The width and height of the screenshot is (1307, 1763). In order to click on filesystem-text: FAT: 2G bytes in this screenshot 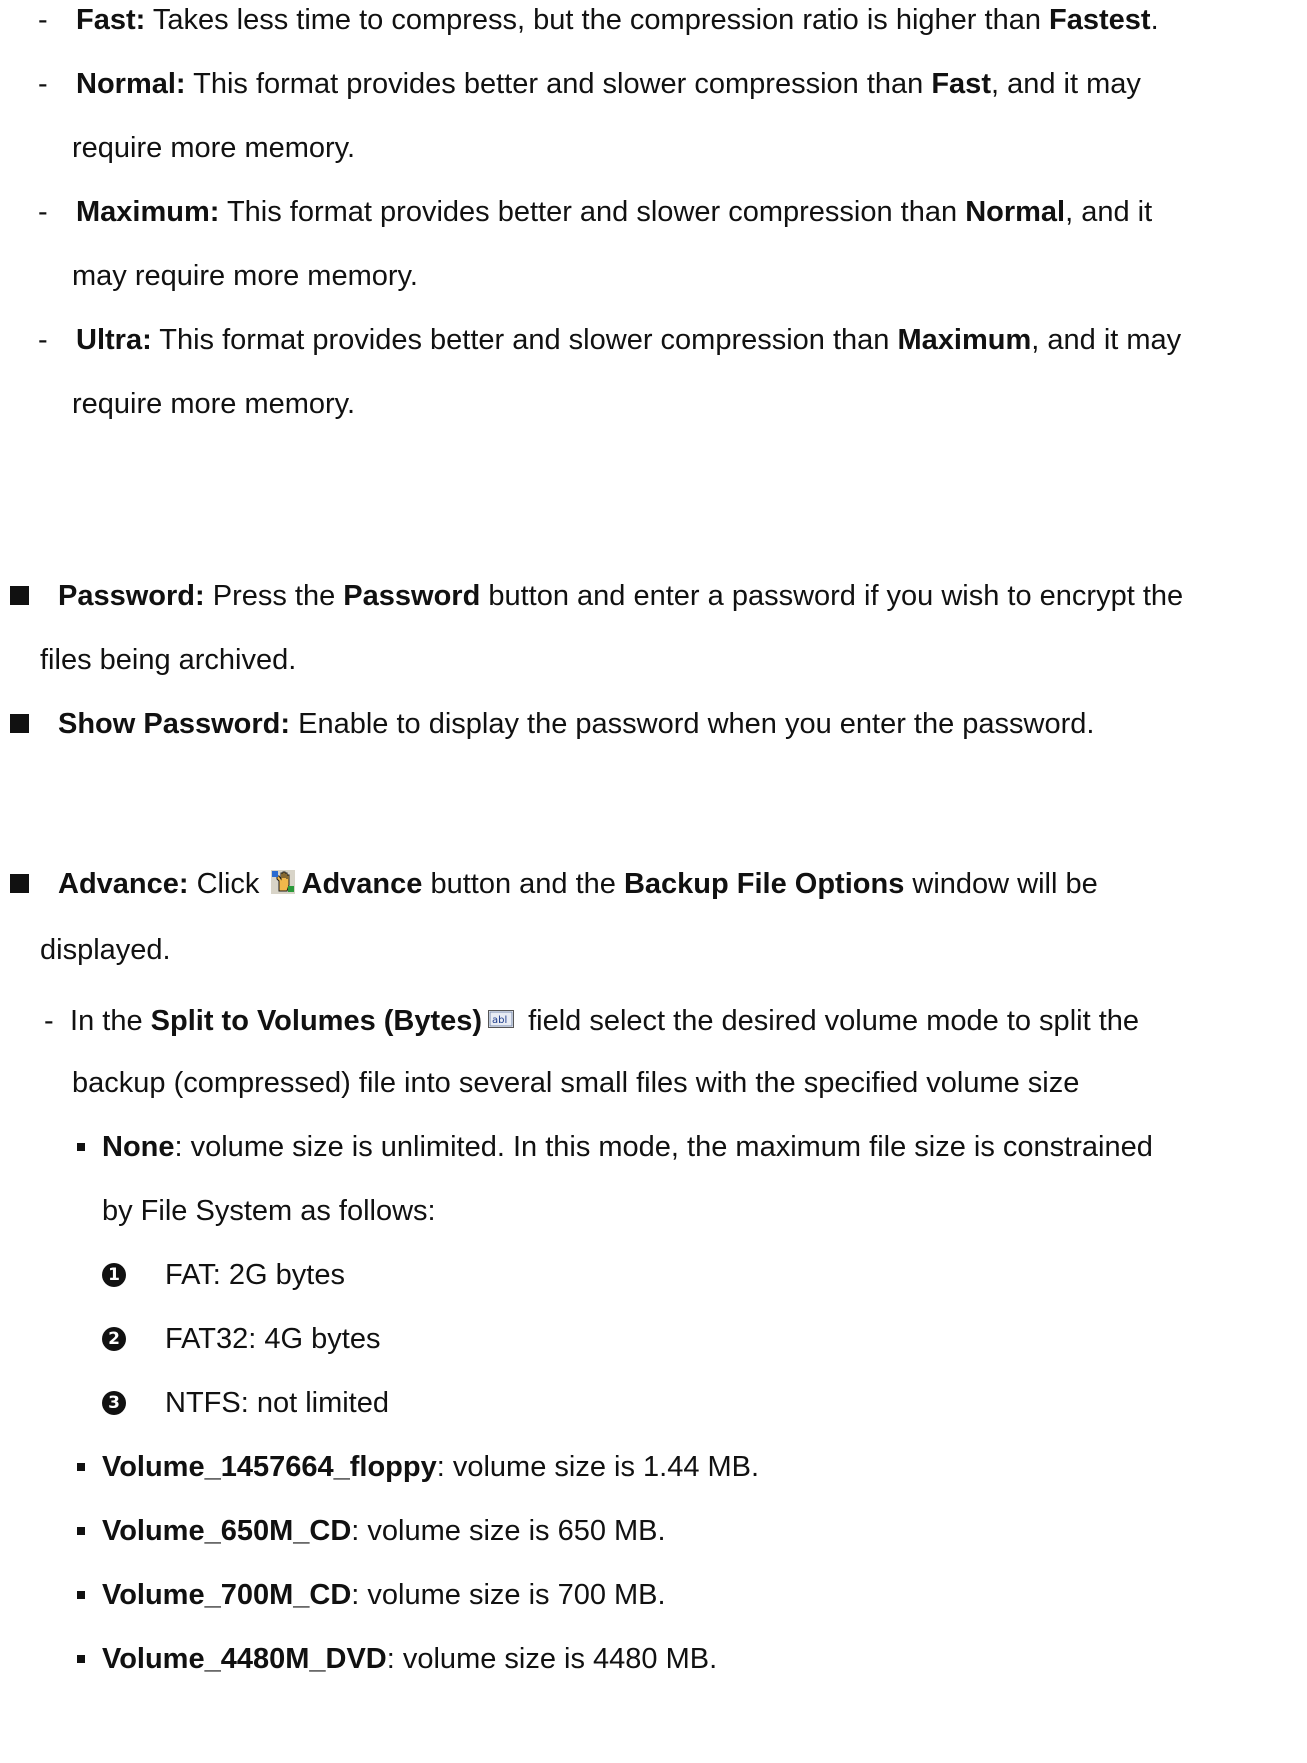, I will do `click(255, 1275)`.